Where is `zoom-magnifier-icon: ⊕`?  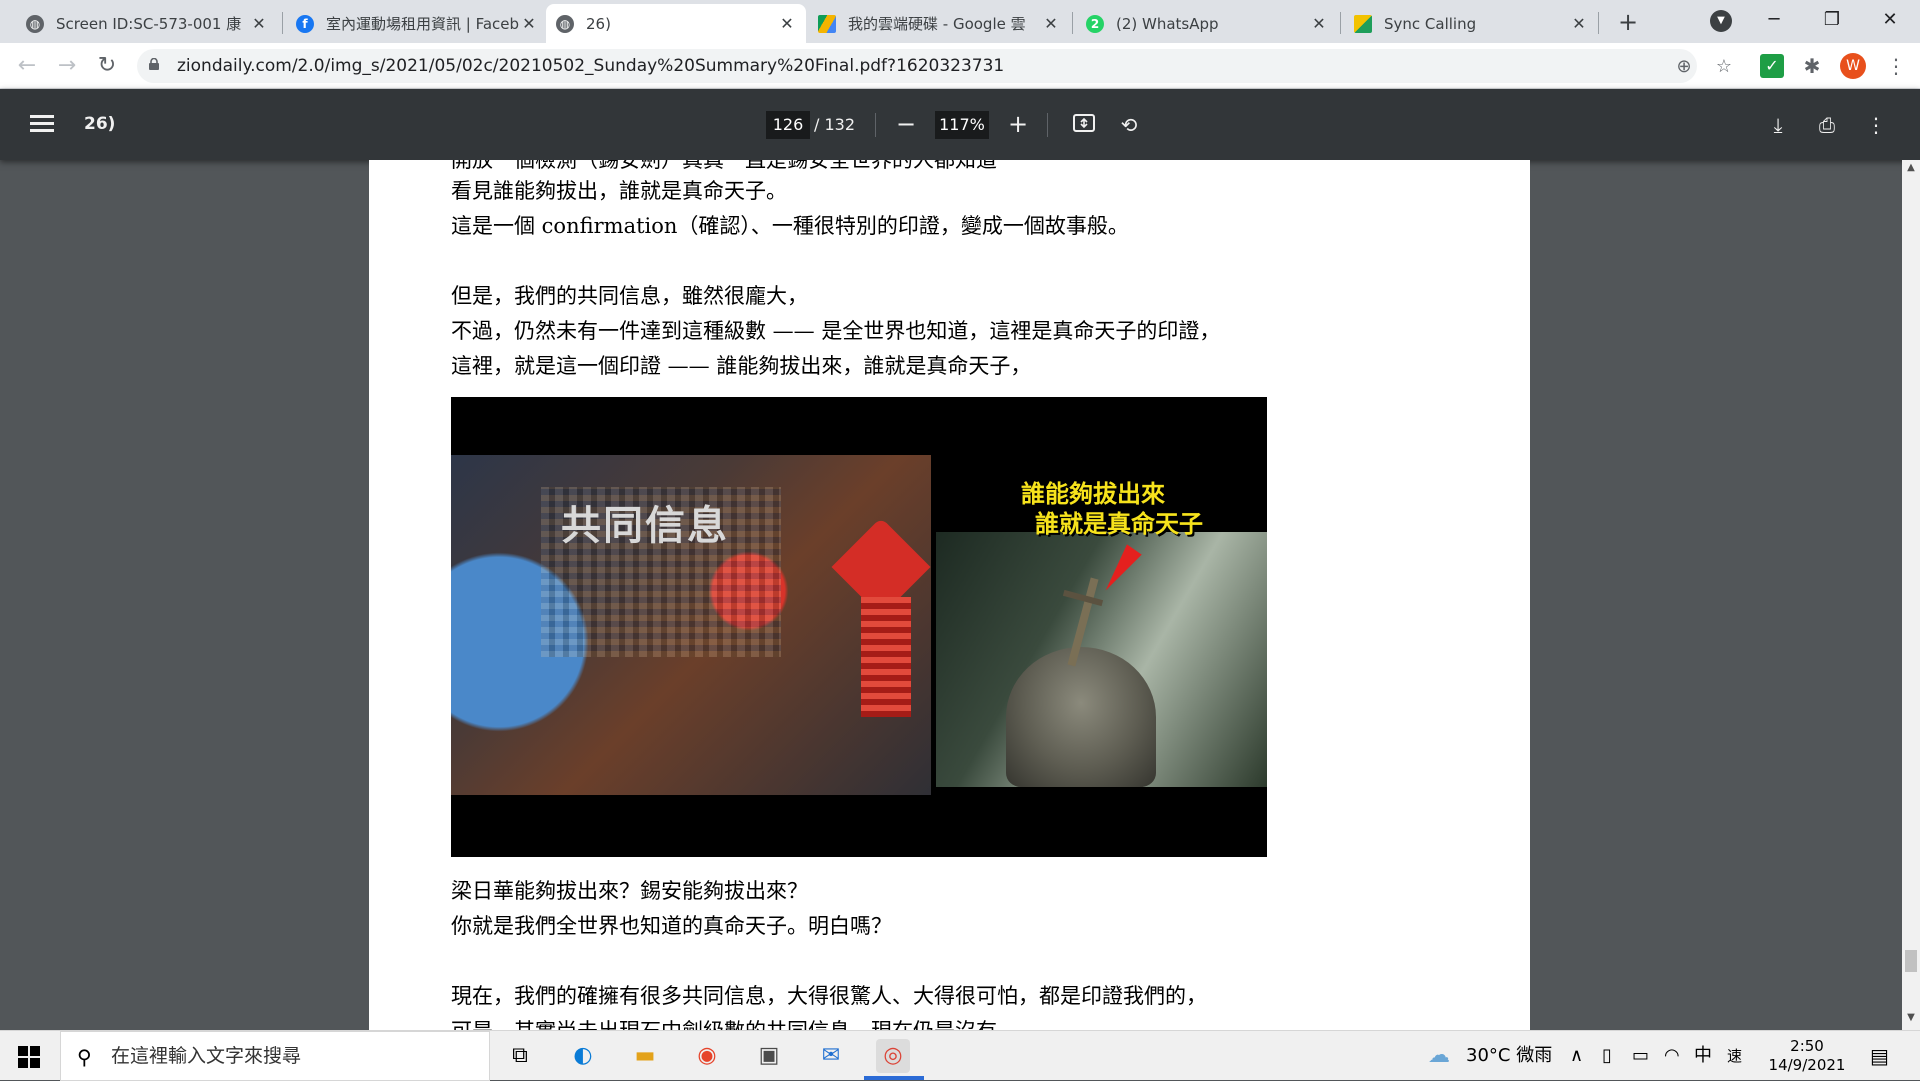
zoom-magnifier-icon: ⊕ is located at coordinates (1684, 67).